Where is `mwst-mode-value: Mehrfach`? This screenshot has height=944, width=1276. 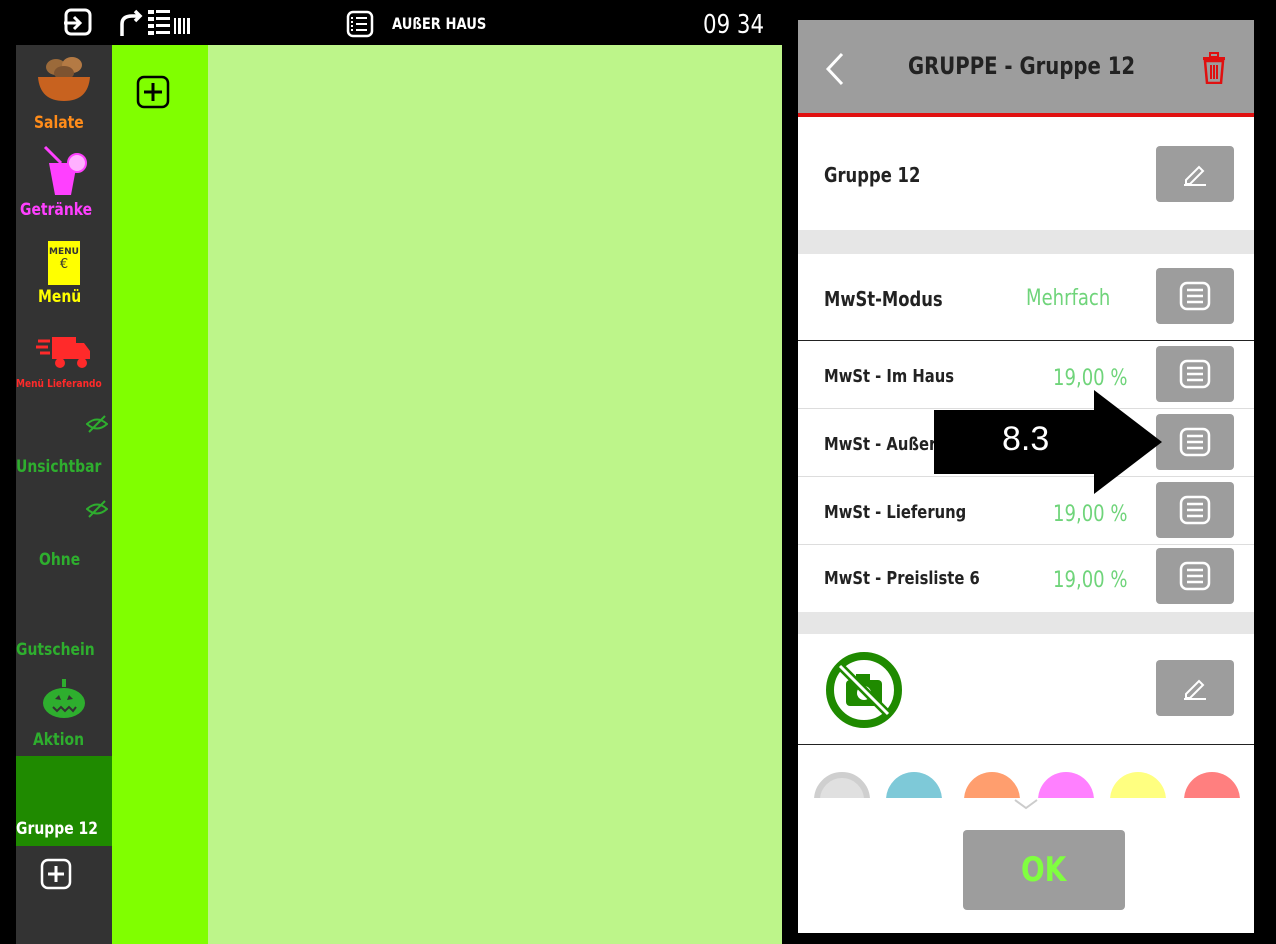 mwst-mode-value: Mehrfach is located at coordinates (1068, 298).